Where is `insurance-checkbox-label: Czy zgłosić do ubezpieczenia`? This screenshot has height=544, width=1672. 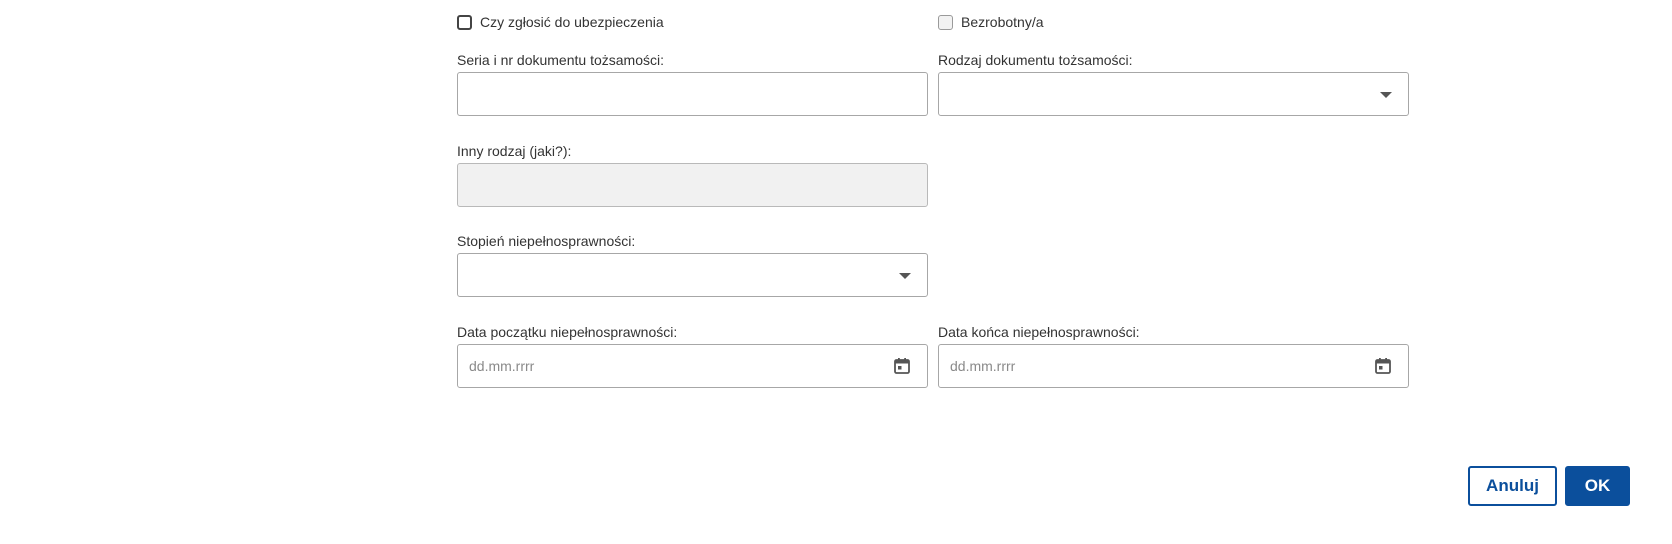
insurance-checkbox-label: Czy zgłosić do ubezpieczenia is located at coordinates (572, 22).